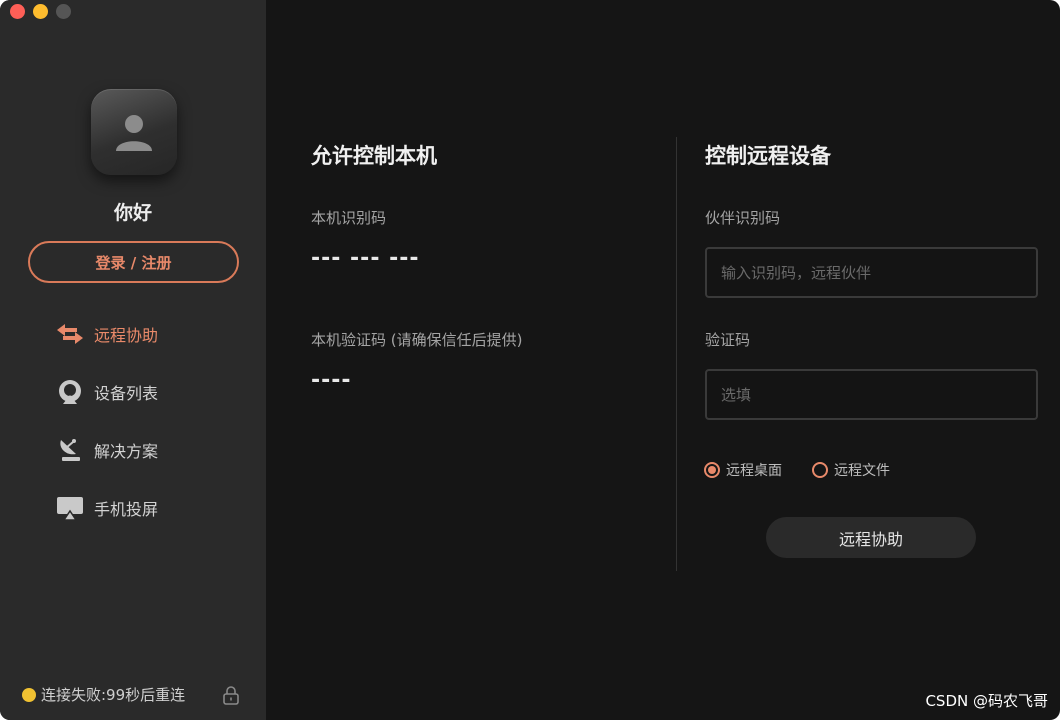  What do you see at coordinates (374, 156) in the screenshot?
I see `allow-control-title: 允许控制本机` at bounding box center [374, 156].